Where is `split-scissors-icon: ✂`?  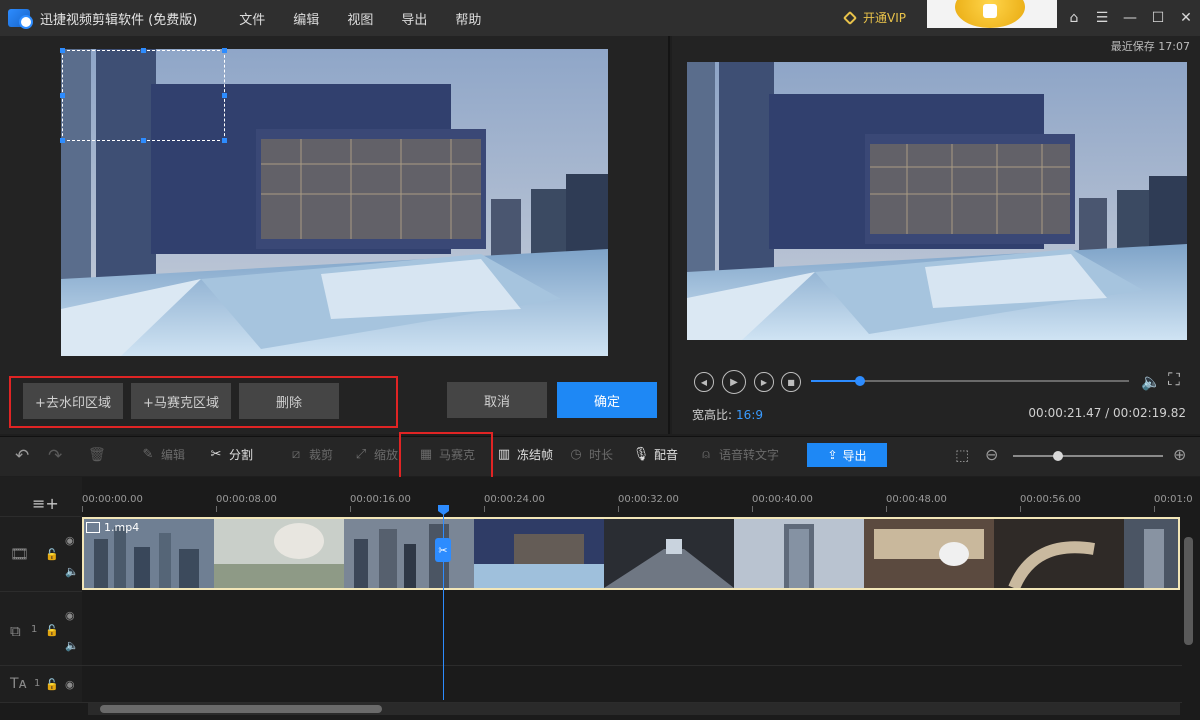
split-scissors-icon: ✂ is located at coordinates (443, 550).